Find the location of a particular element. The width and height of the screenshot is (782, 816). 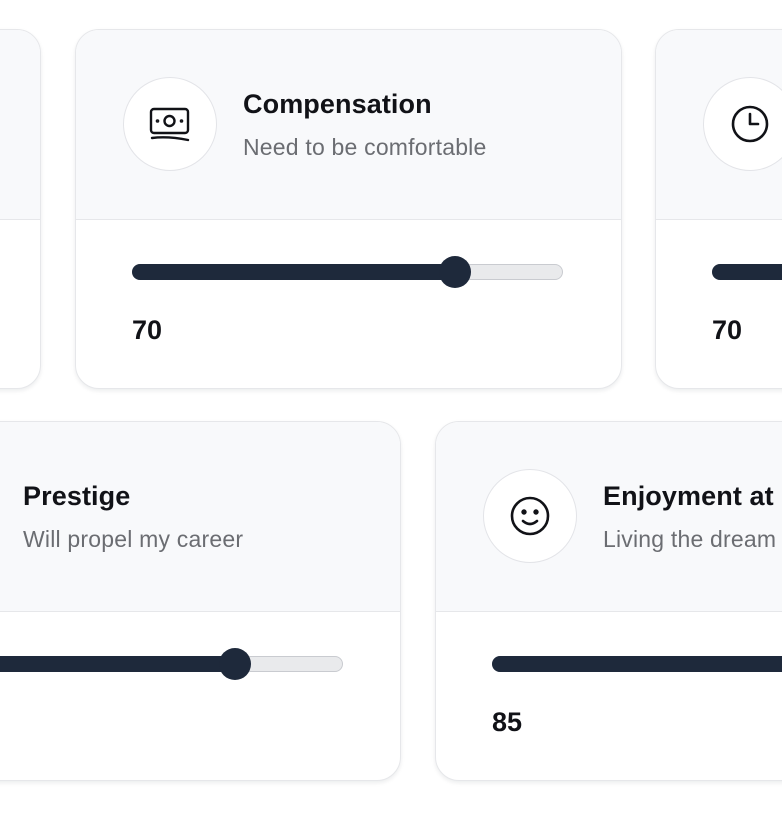

card-body: 85 is located at coordinates (609, 696).